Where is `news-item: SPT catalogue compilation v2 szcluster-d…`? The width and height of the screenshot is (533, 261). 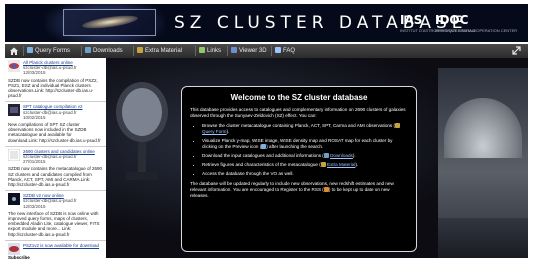
news-item: SPT catalogue compilation v2 szcluster-d… is located at coordinates (55, 124).